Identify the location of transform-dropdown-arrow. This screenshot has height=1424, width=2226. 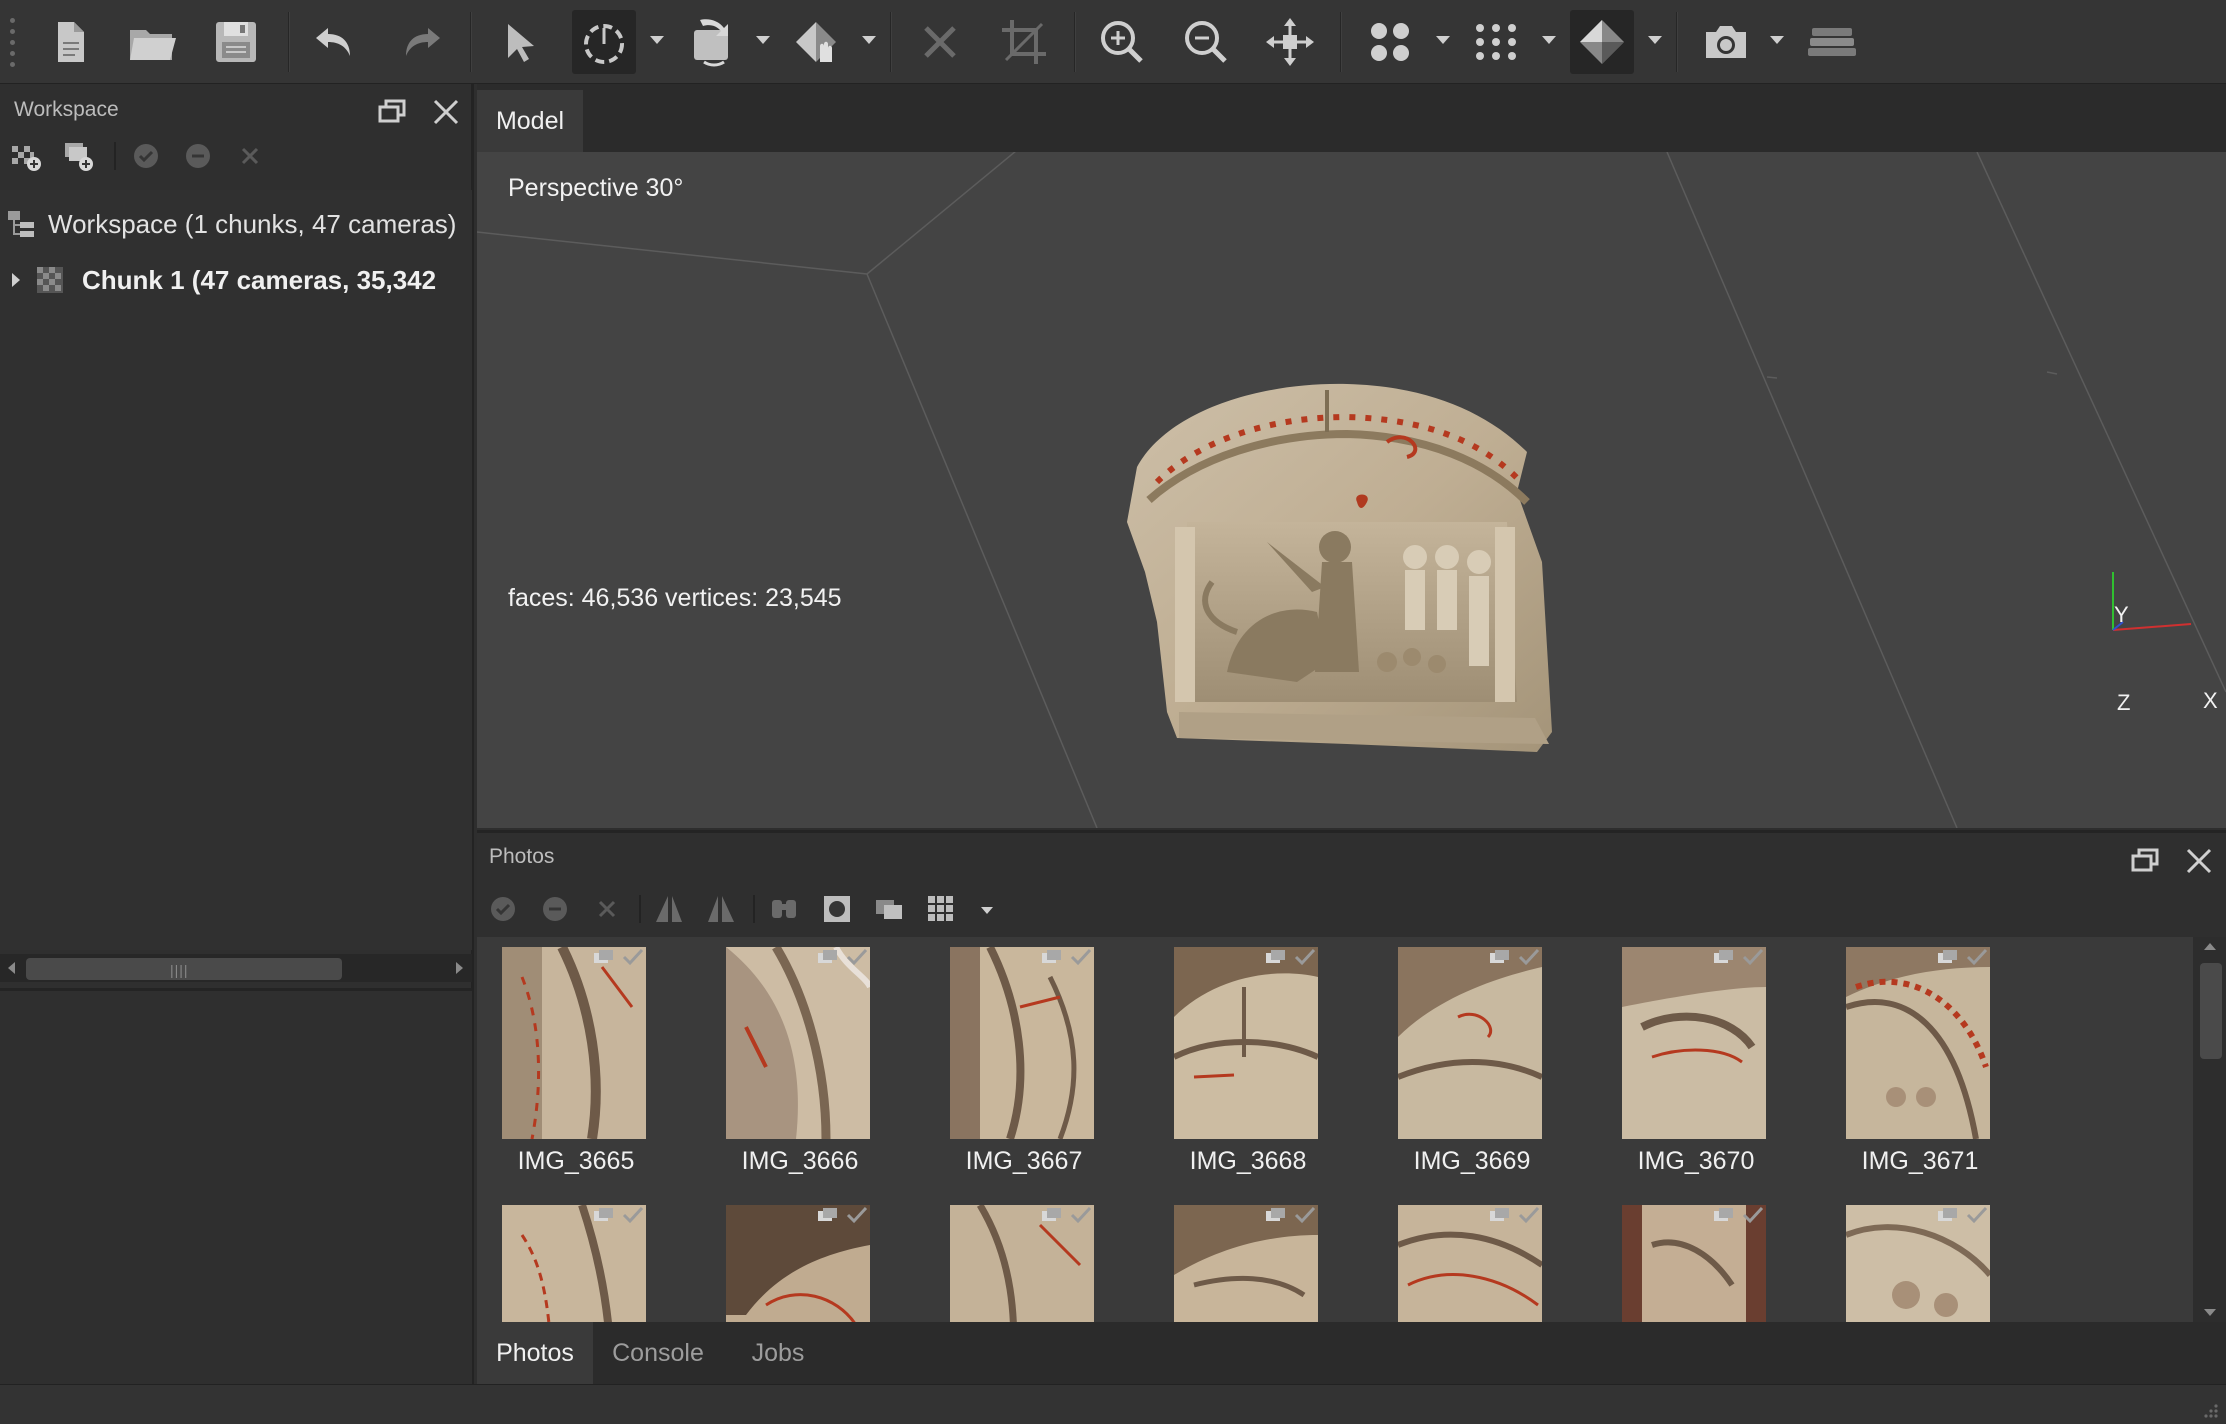
(763, 40).